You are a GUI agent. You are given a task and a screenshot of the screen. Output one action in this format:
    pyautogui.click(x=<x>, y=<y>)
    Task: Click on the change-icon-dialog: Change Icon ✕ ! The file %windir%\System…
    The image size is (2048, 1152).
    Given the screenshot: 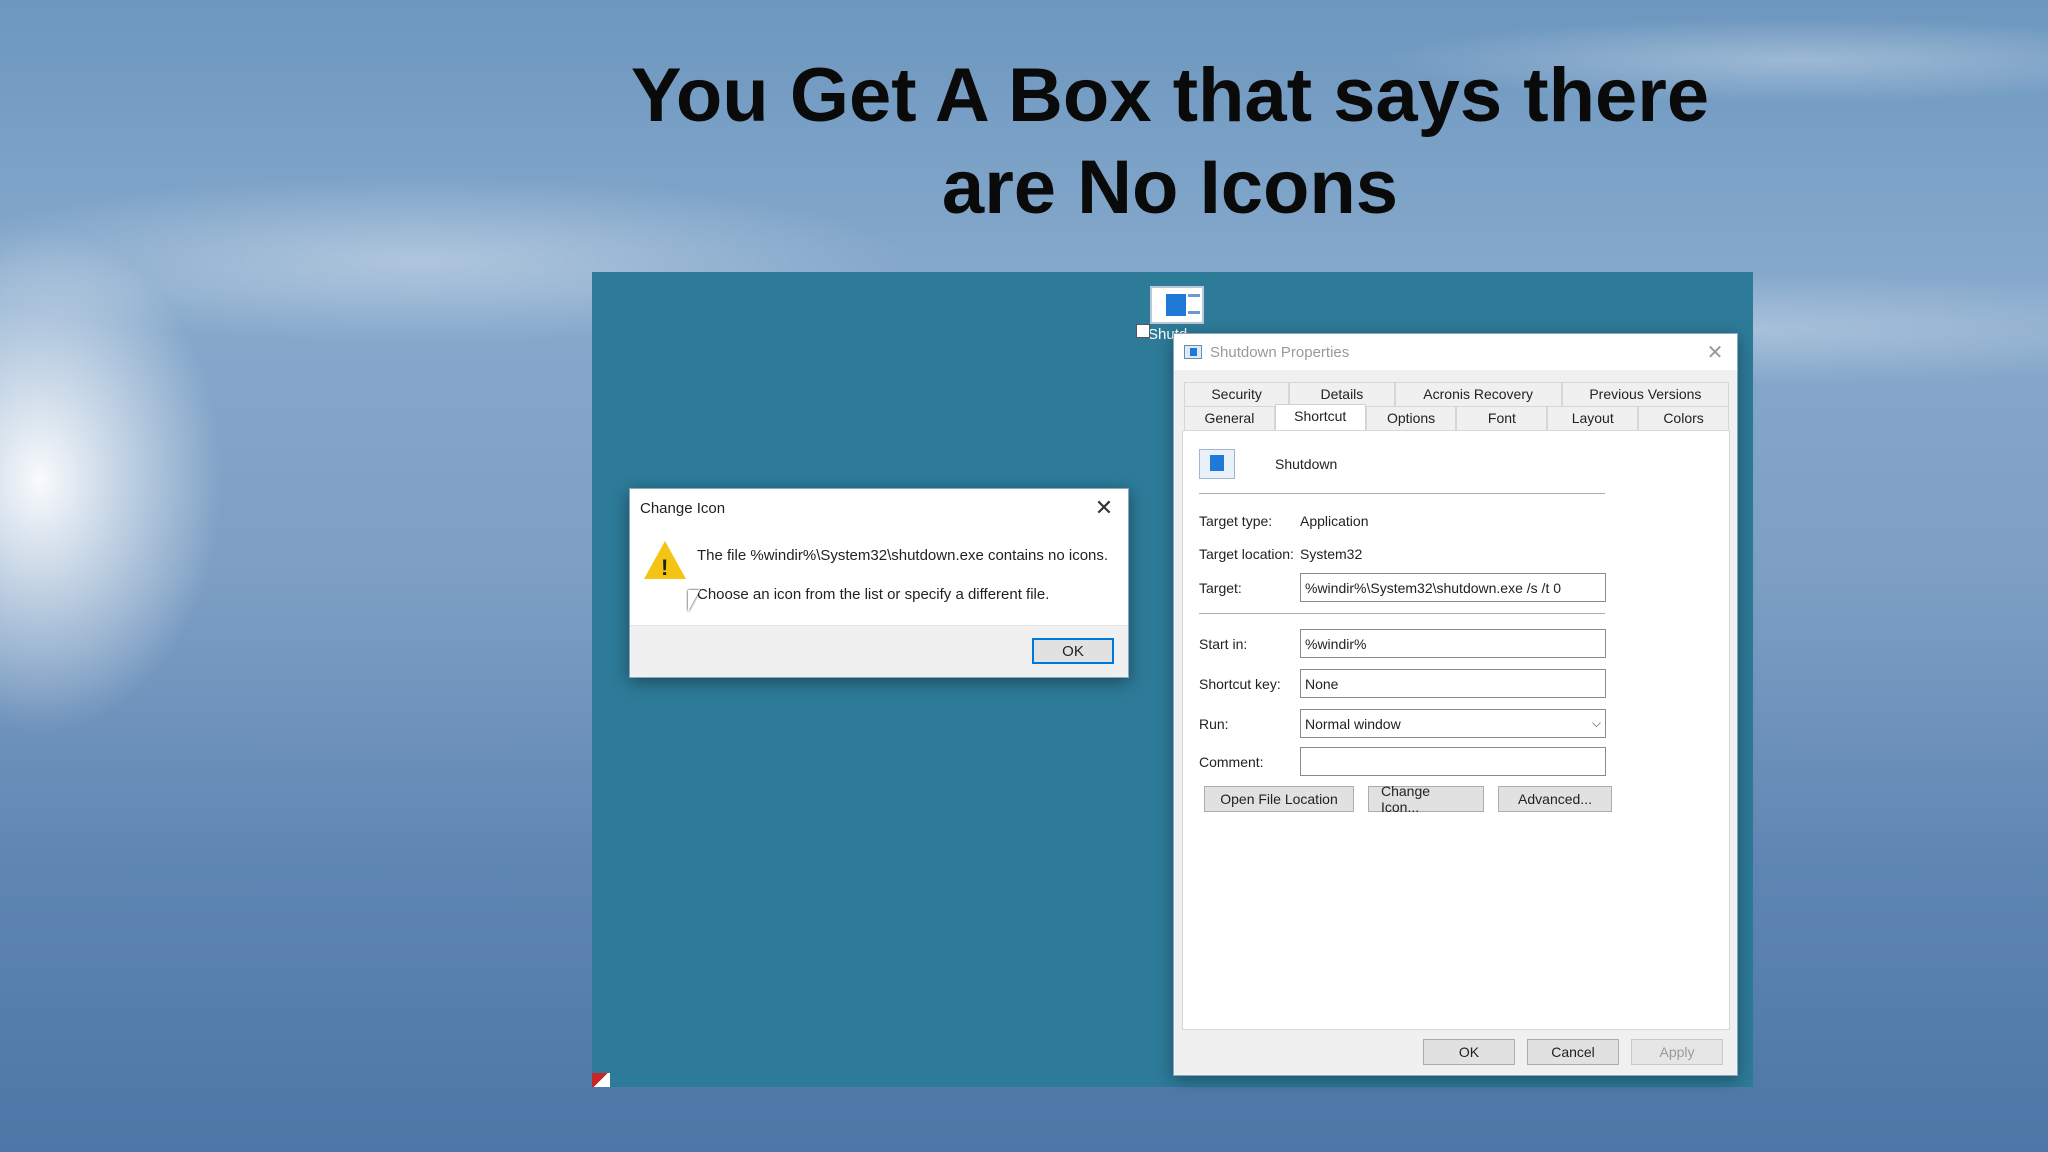 What is the action you would take?
    pyautogui.click(x=879, y=583)
    